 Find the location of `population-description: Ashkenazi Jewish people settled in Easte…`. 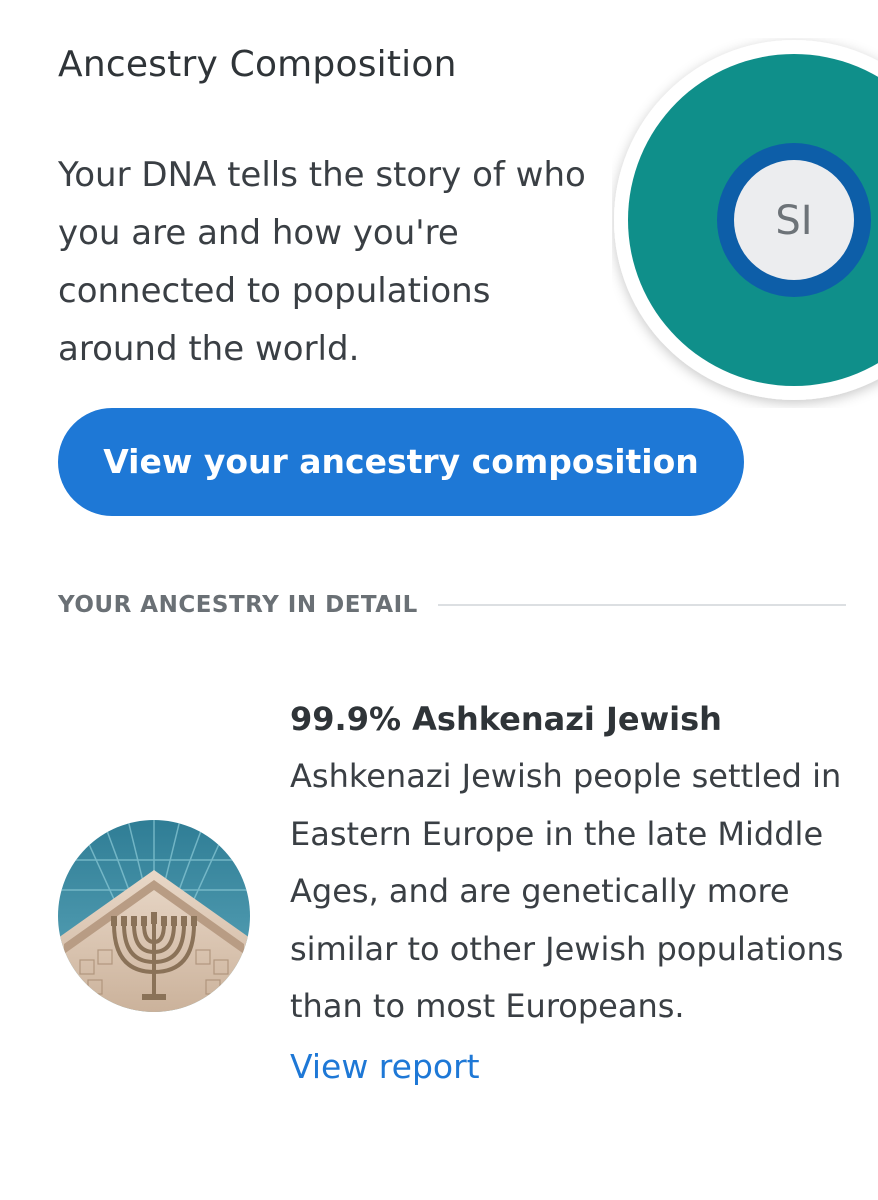

population-description: Ashkenazi Jewish people settled in Easte… is located at coordinates (567, 891).